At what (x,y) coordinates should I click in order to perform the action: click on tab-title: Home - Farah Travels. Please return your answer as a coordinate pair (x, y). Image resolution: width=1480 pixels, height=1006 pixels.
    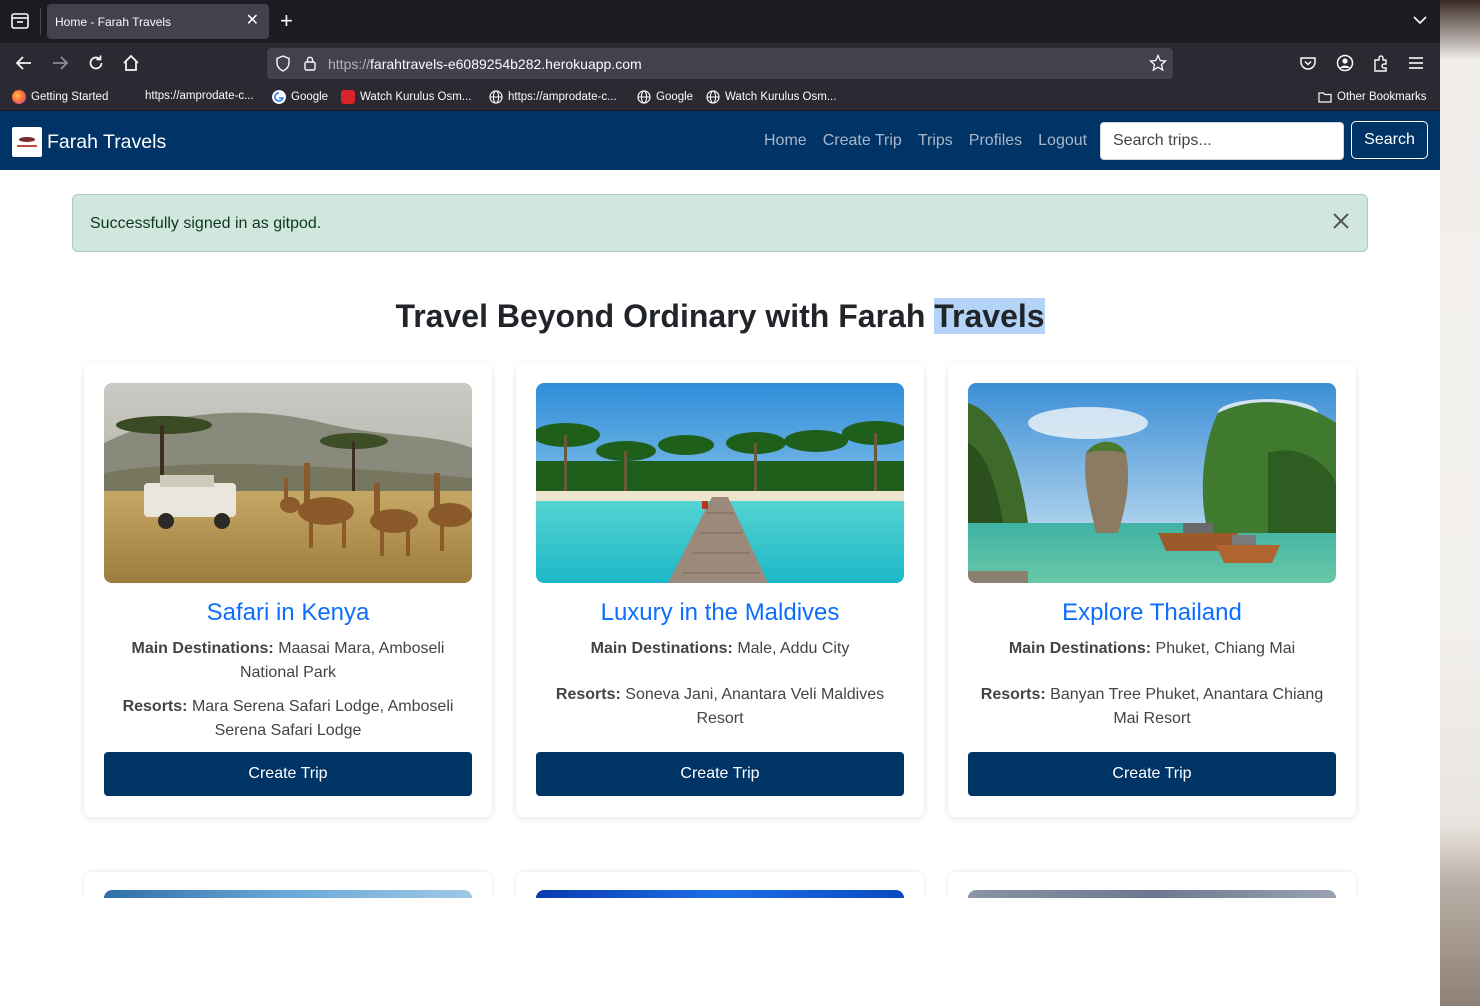
    Looking at the image, I should click on (113, 22).